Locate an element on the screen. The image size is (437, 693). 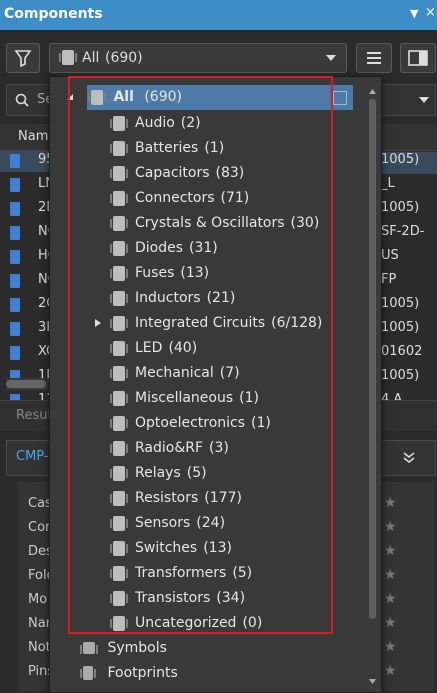
filter-button is located at coordinates (23, 58).